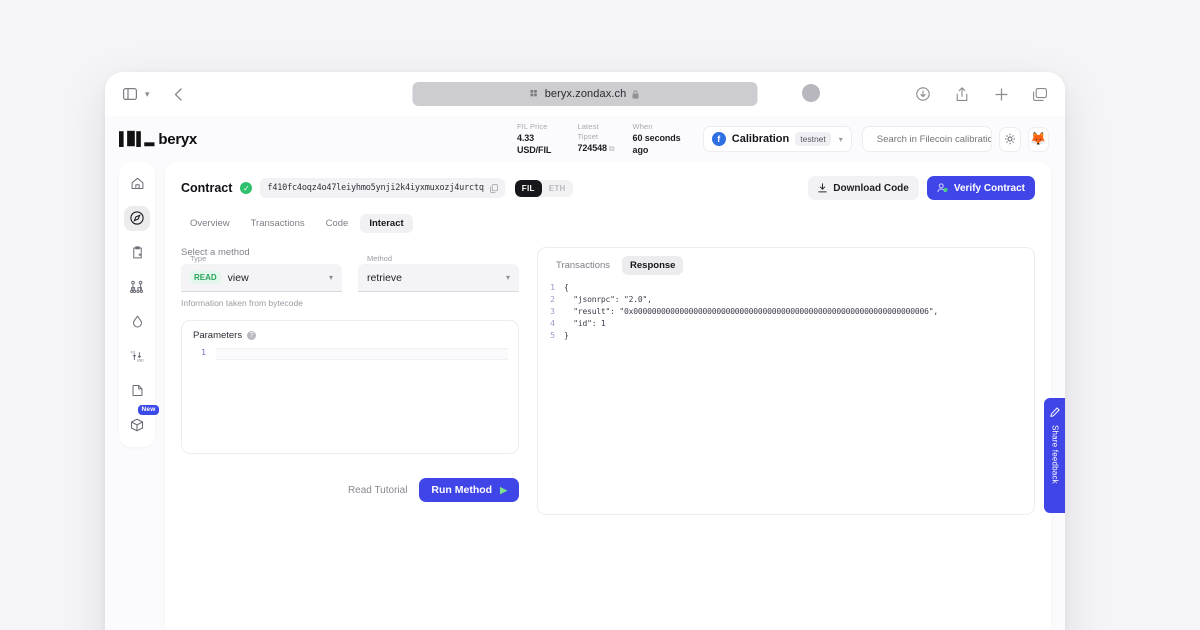 This screenshot has height=630, width=1200. I want to click on tab-interact: Interact, so click(386, 223).